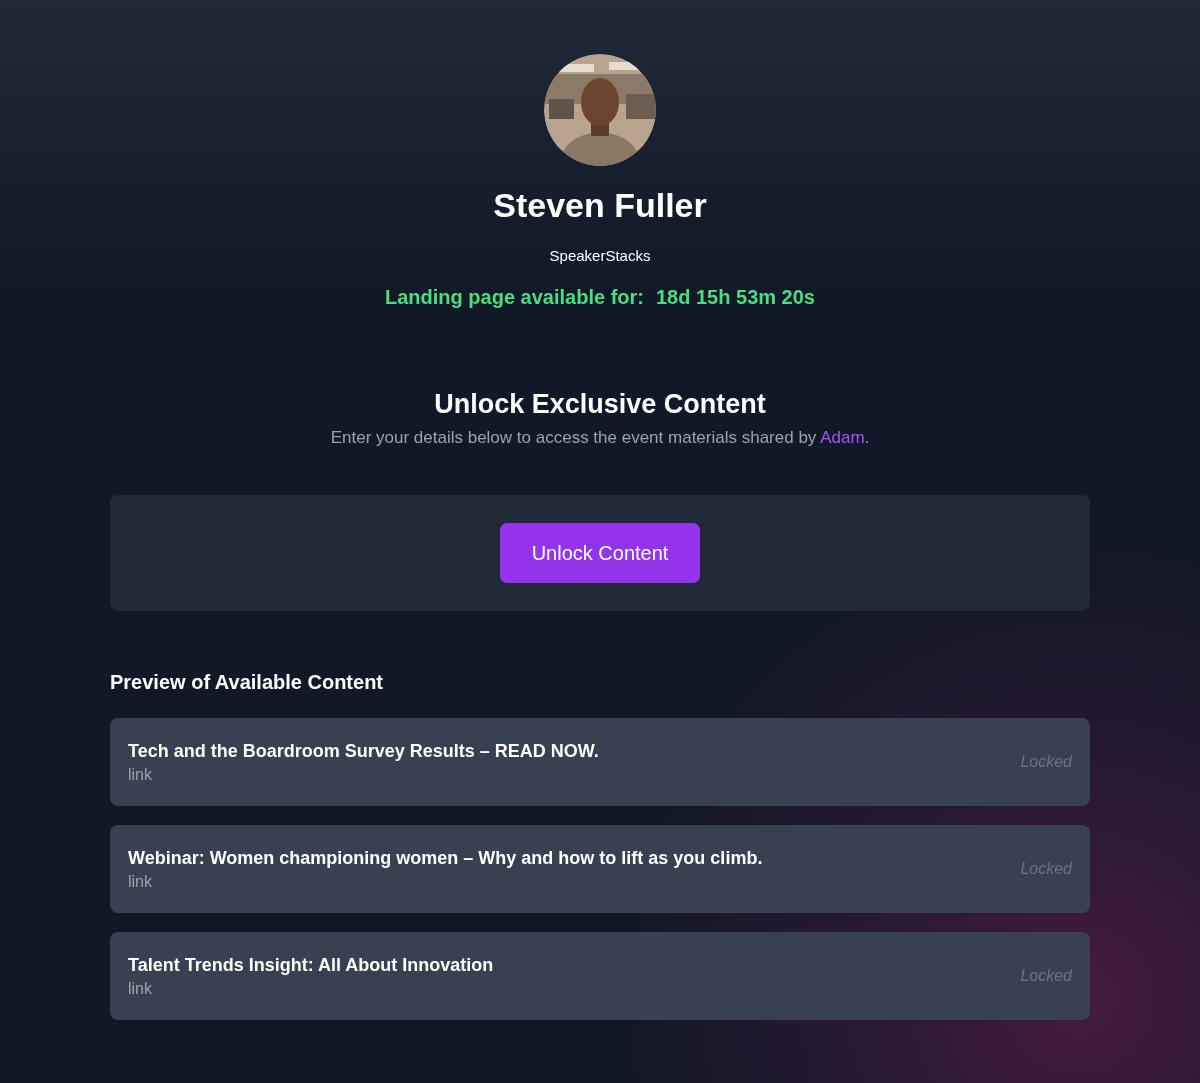 This screenshot has width=1200, height=1083. What do you see at coordinates (247, 682) in the screenshot?
I see `preview-heading: Preview of Available Content` at bounding box center [247, 682].